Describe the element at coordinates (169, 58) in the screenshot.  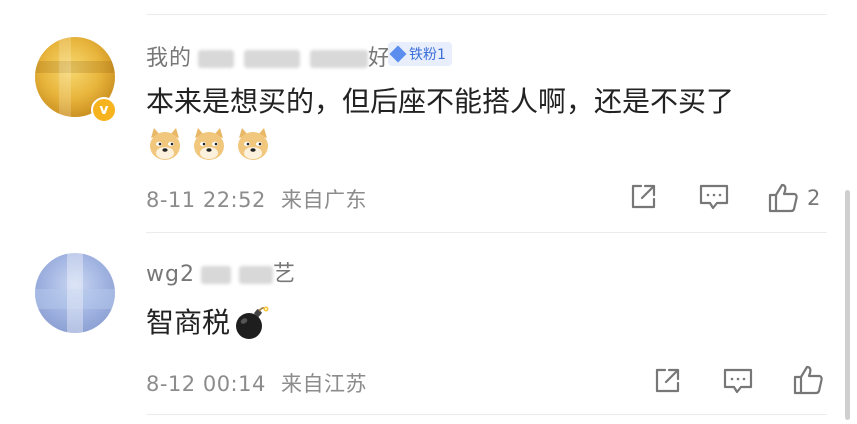
I see `username-text: 我的` at that location.